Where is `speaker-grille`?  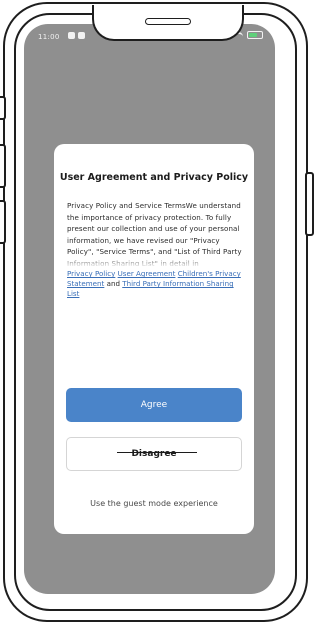 speaker-grille is located at coordinates (168, 21).